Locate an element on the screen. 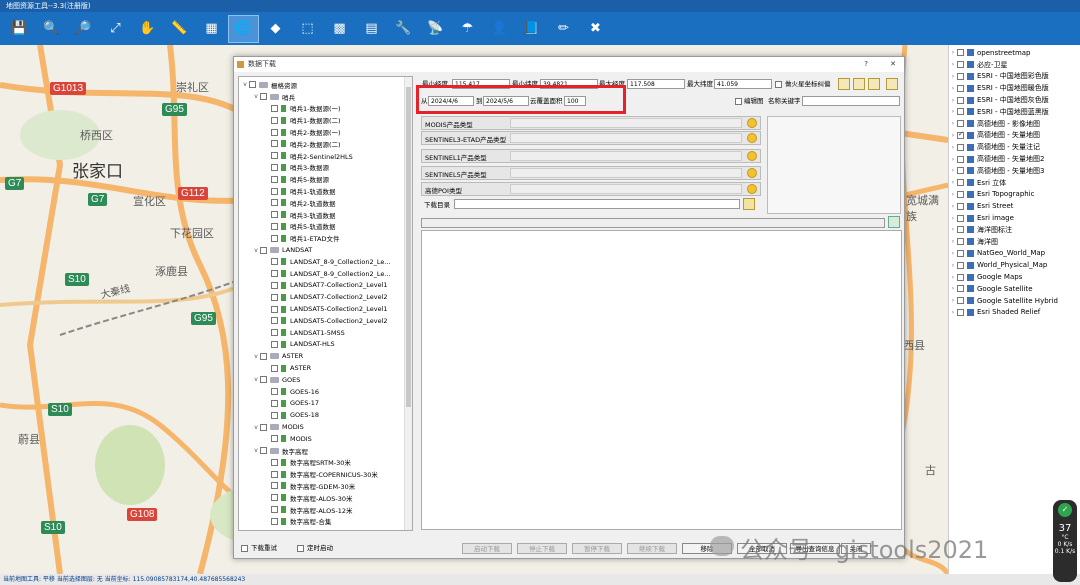 The width and height of the screenshot is (1080, 585). layer-item: › 必应-卫星 is located at coordinates (1014, 65).